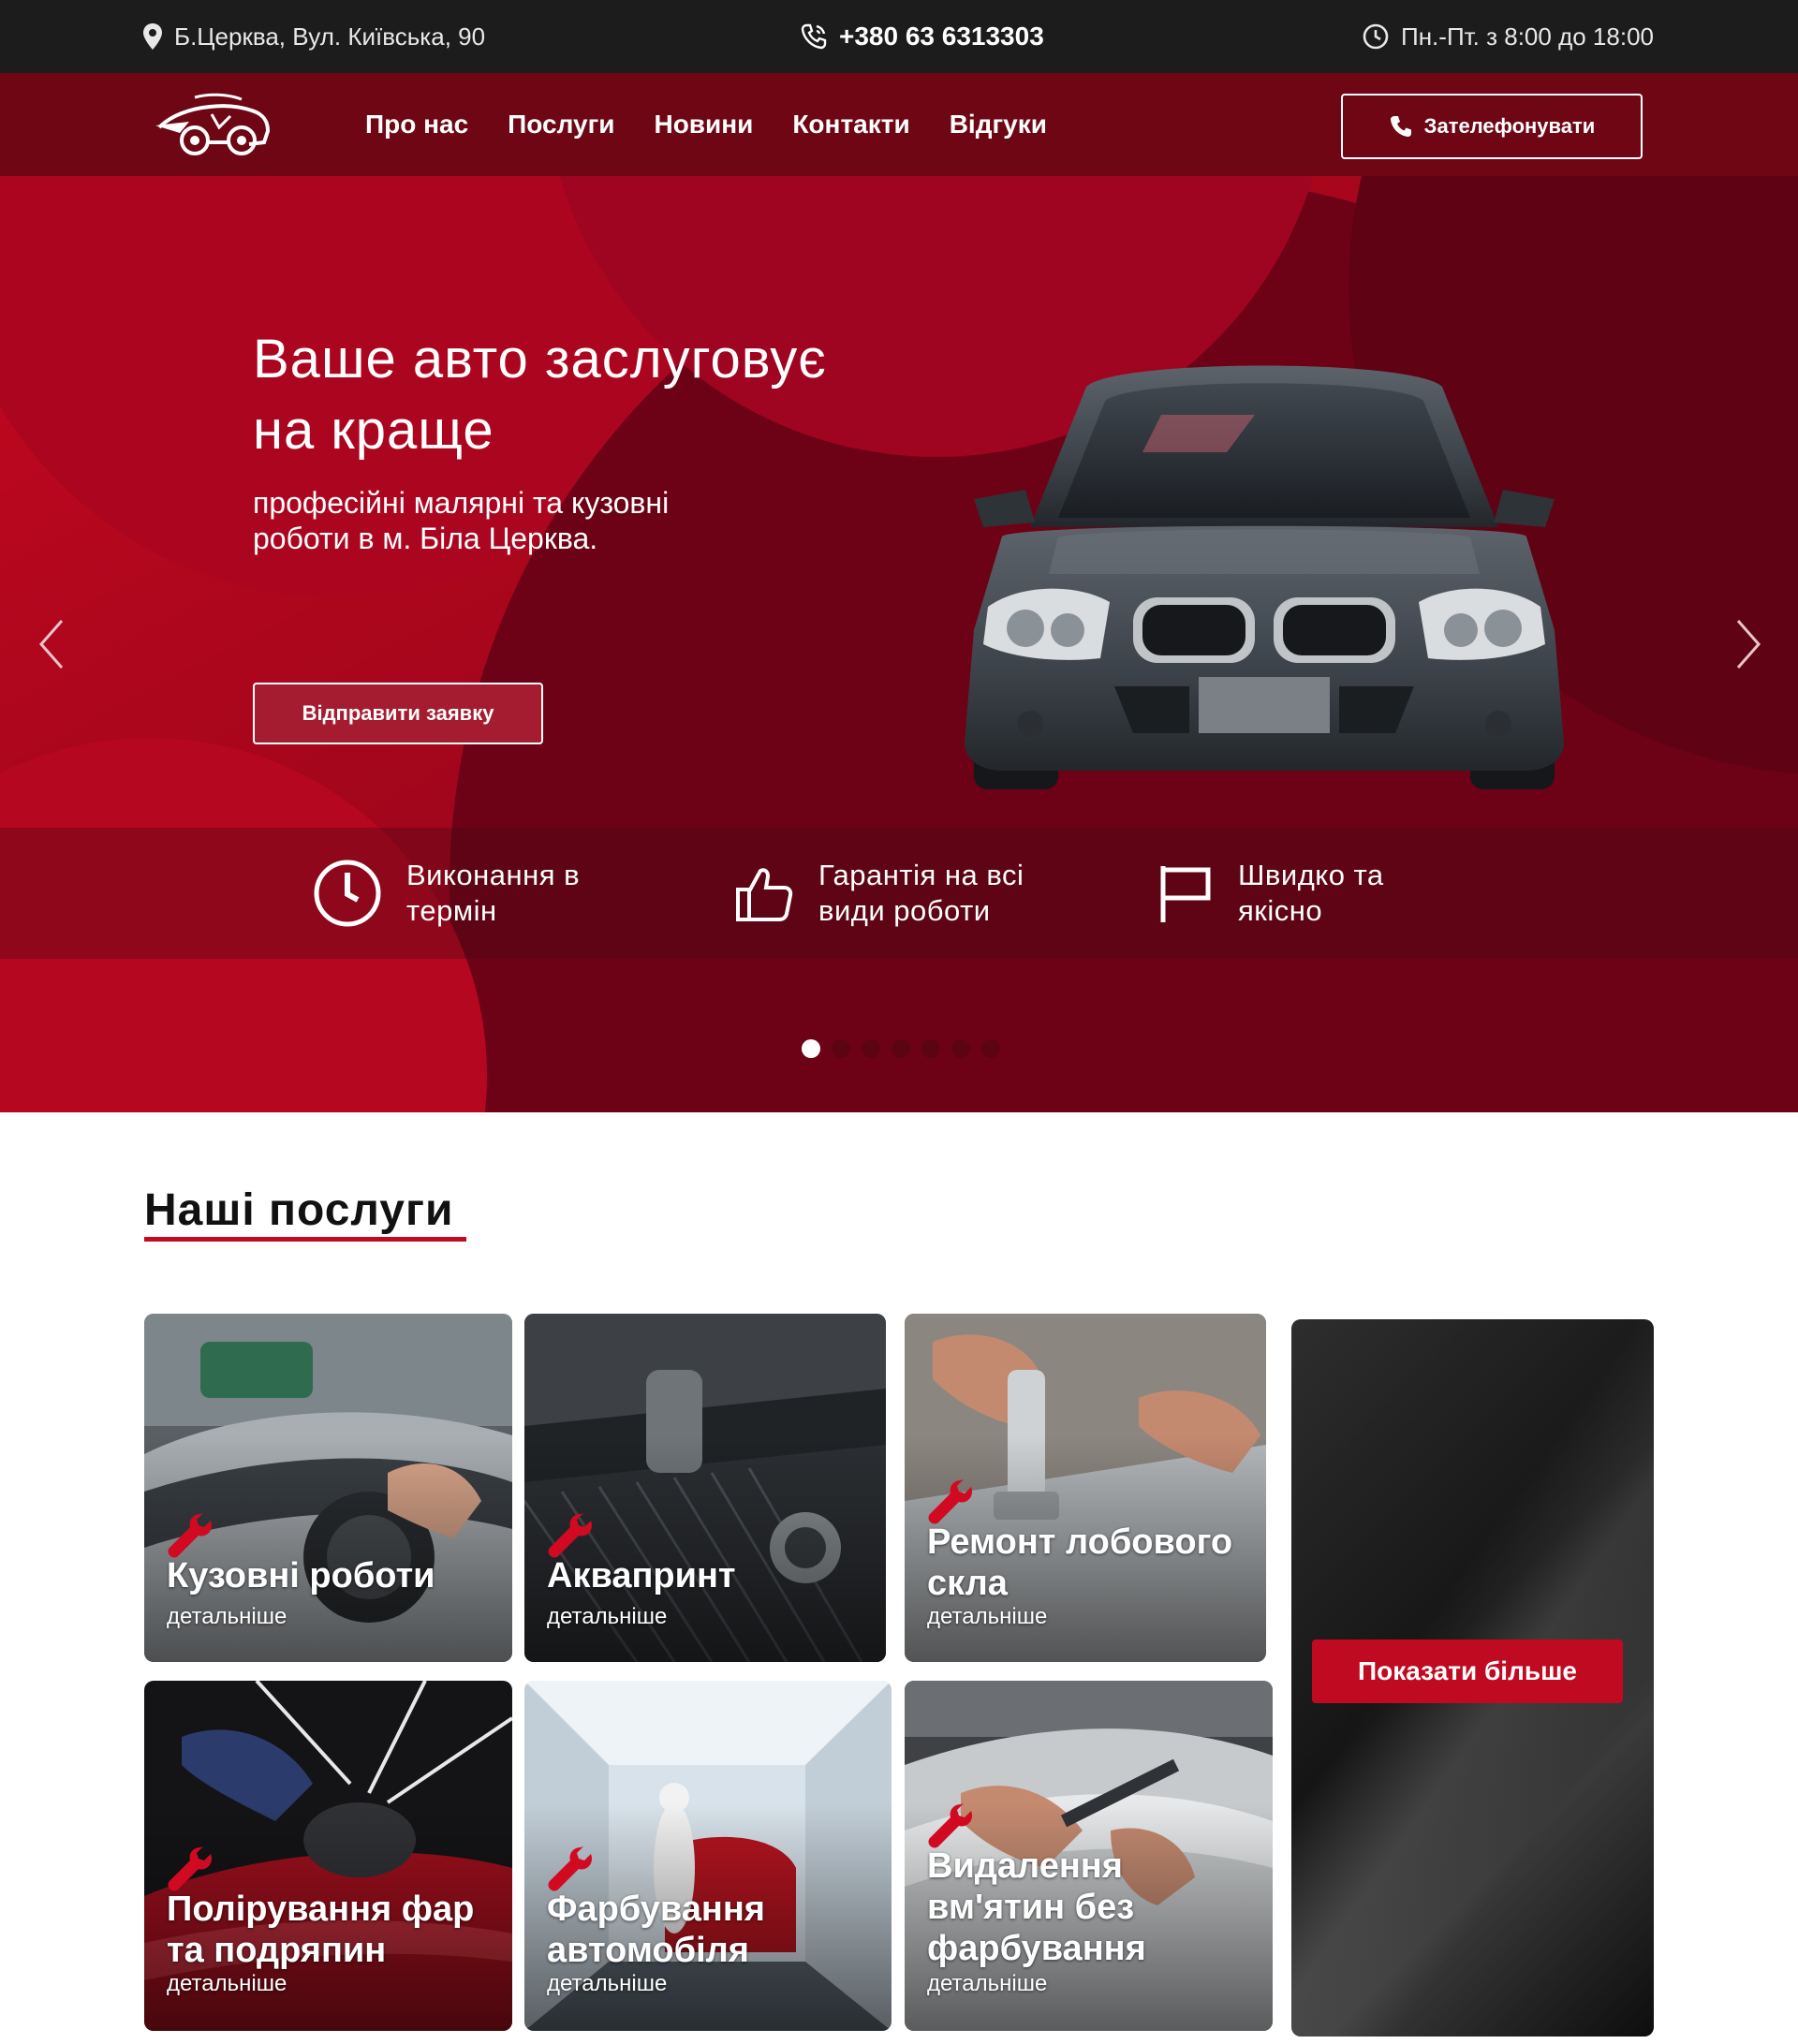 Image resolution: width=1798 pixels, height=2044 pixels. What do you see at coordinates (904, 911) in the screenshot?
I see `feature-text-line: види роботи` at bounding box center [904, 911].